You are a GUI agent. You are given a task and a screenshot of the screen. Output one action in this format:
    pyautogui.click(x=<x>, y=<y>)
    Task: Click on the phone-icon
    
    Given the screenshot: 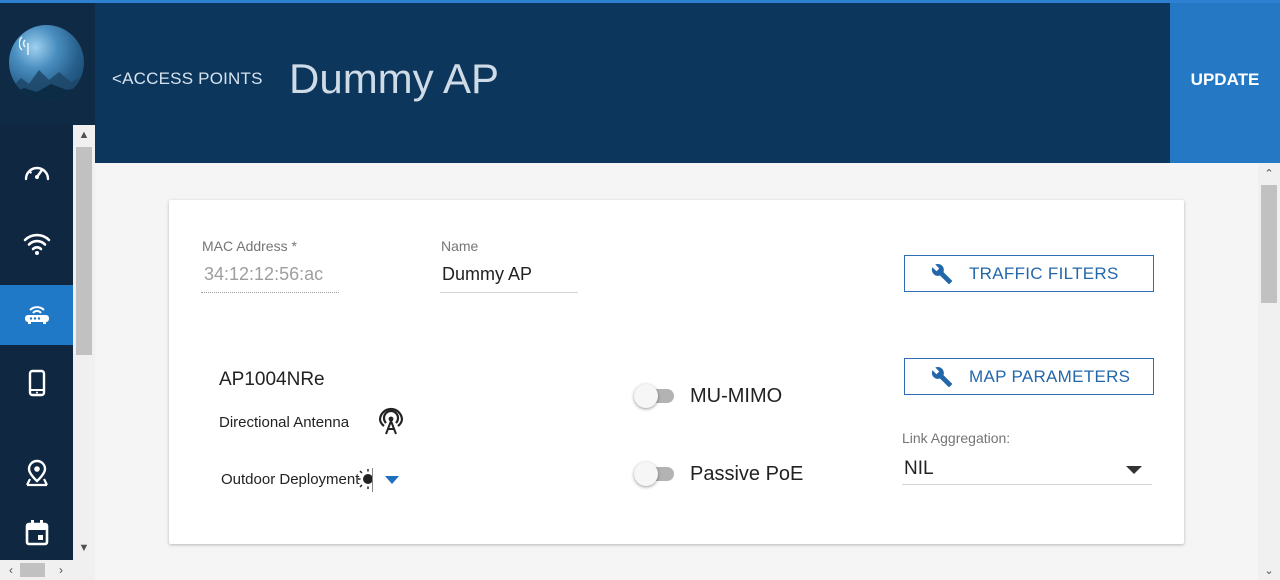 What is the action you would take?
    pyautogui.click(x=36, y=383)
    